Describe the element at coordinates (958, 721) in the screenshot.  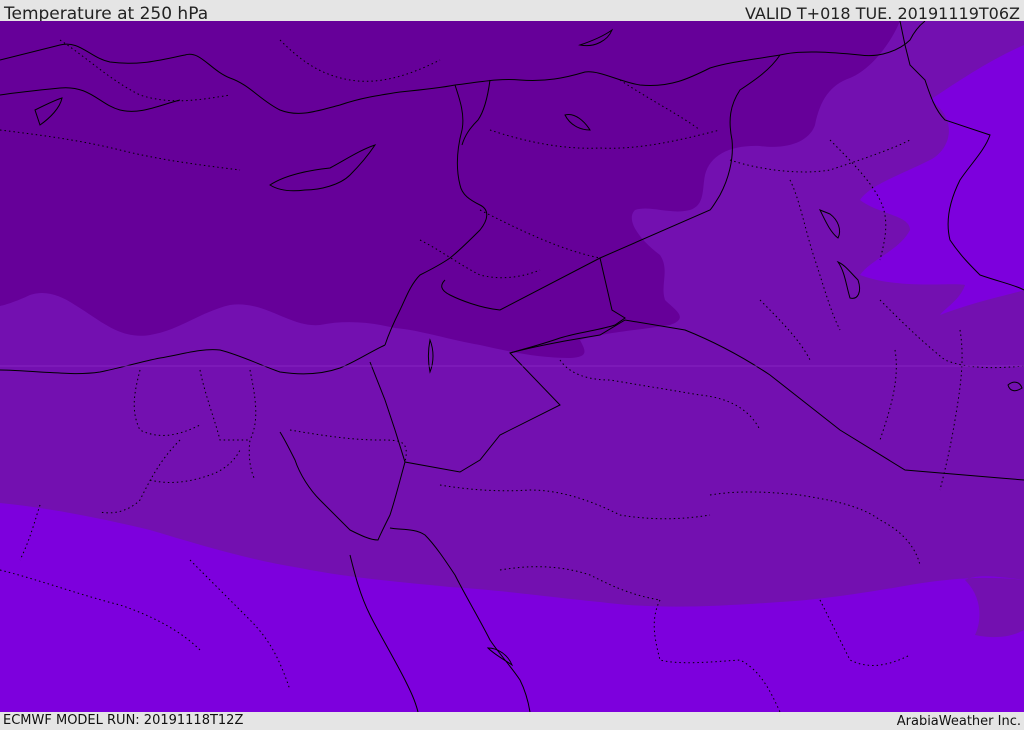
I see `credit-label: ArabiaWeather Inc.` at that location.